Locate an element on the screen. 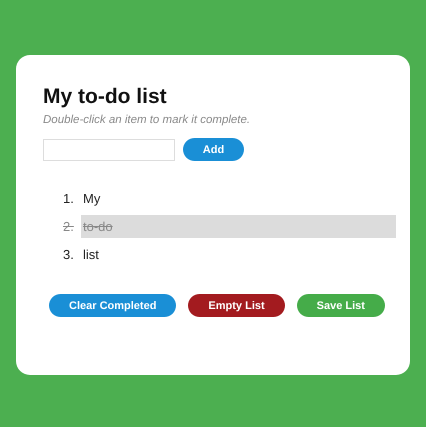  instruction-text: Double-click an item to mark it complete. is located at coordinates (147, 120).